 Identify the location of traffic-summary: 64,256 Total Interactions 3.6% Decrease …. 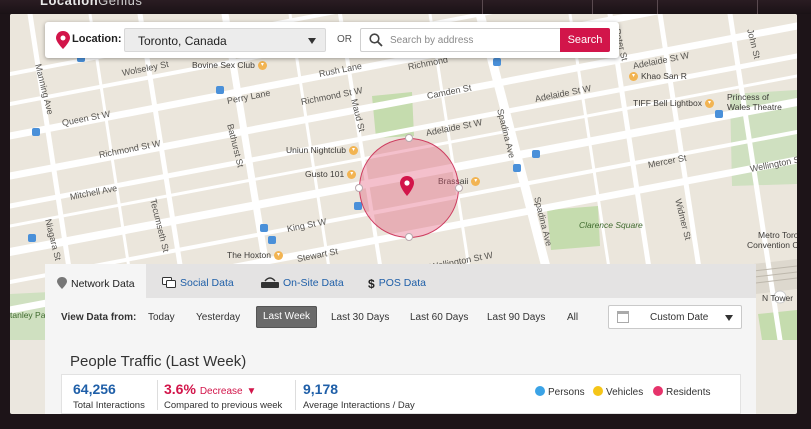
(401, 394).